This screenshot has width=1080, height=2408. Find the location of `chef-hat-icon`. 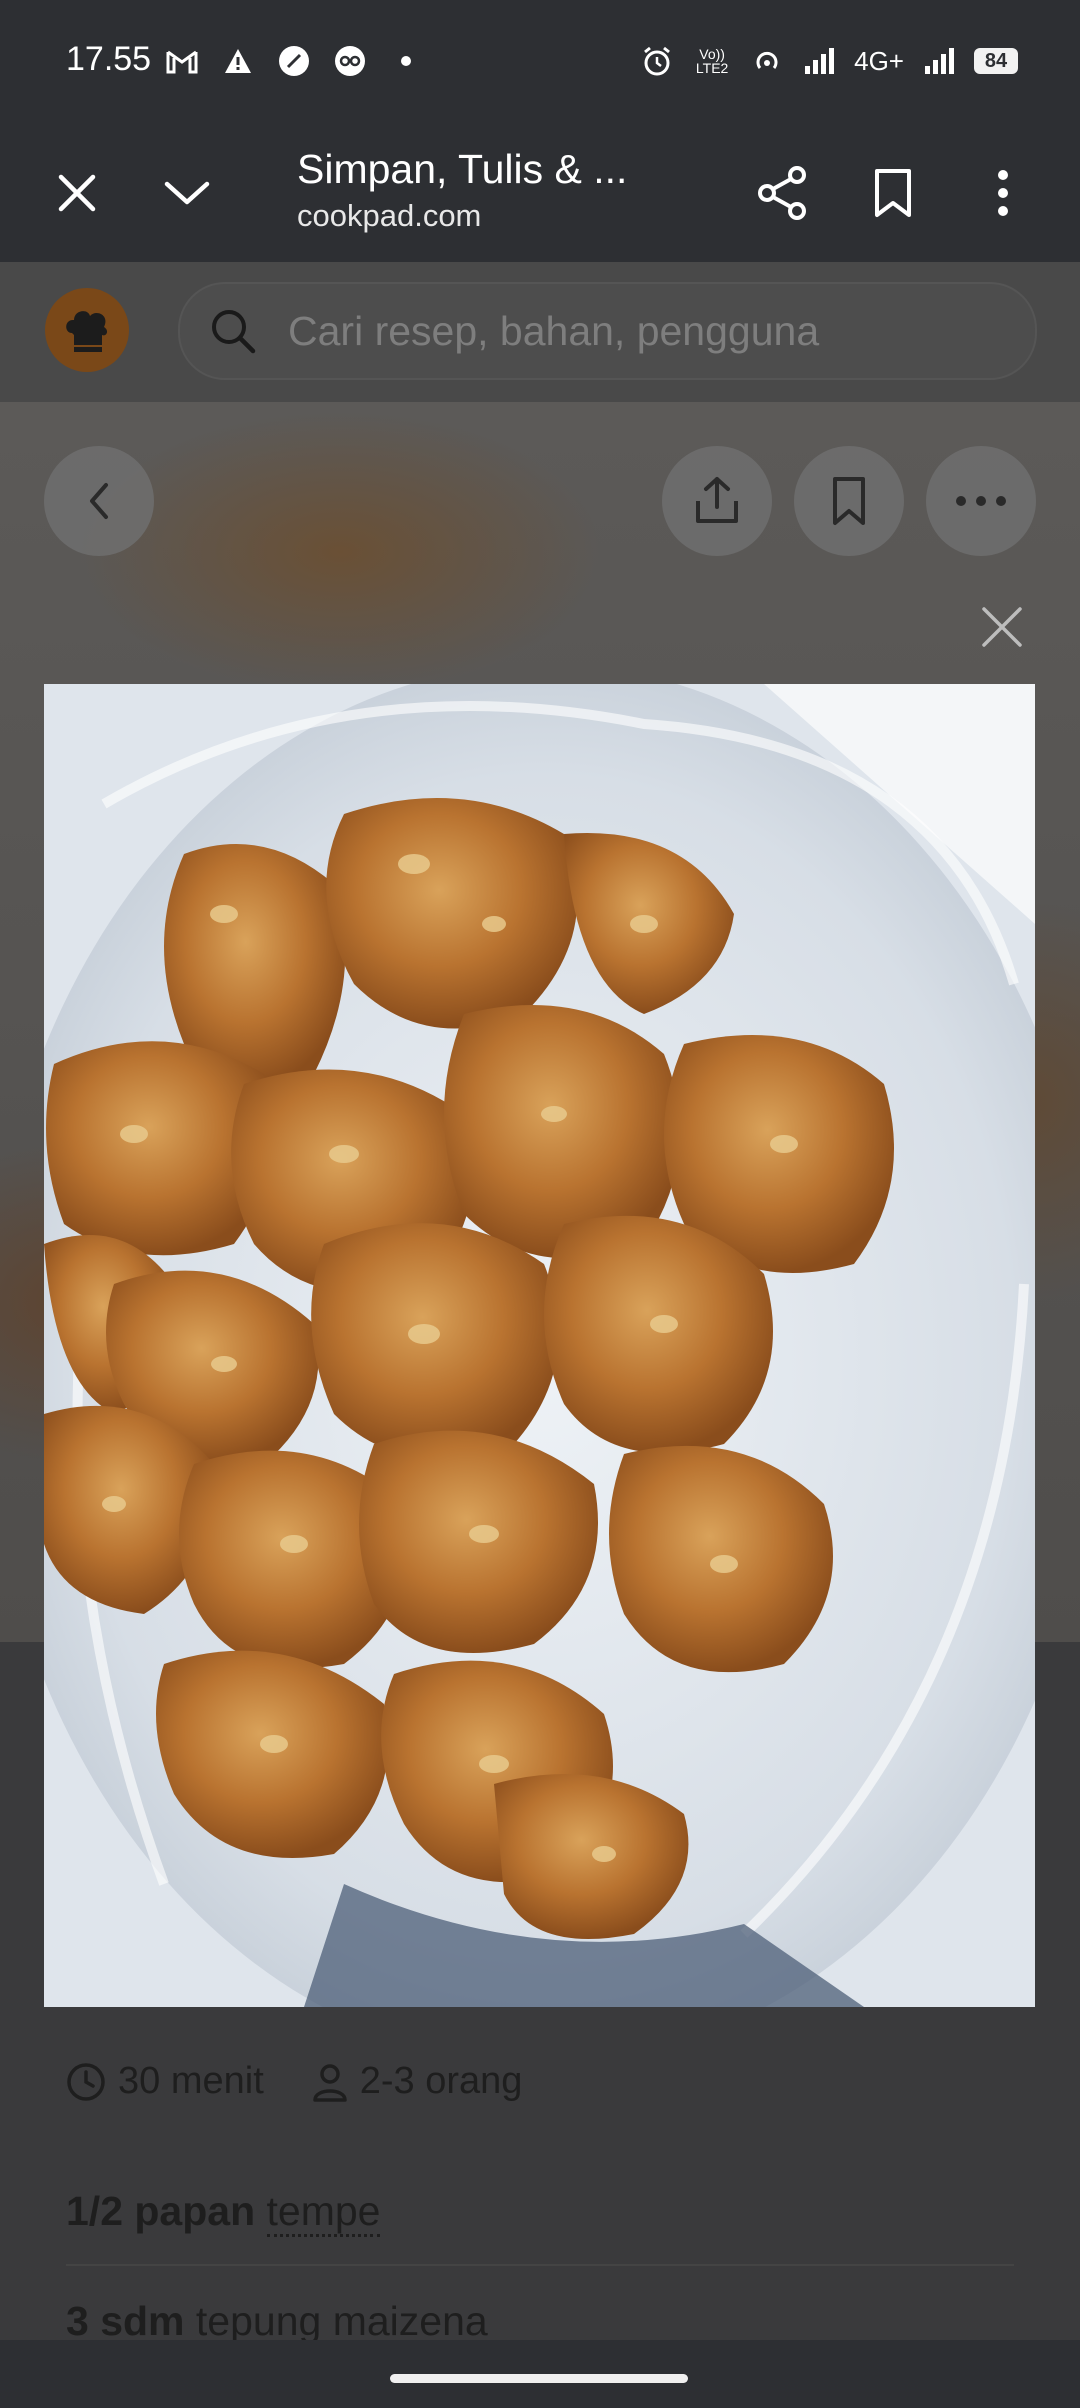

chef-hat-icon is located at coordinates (87, 331).